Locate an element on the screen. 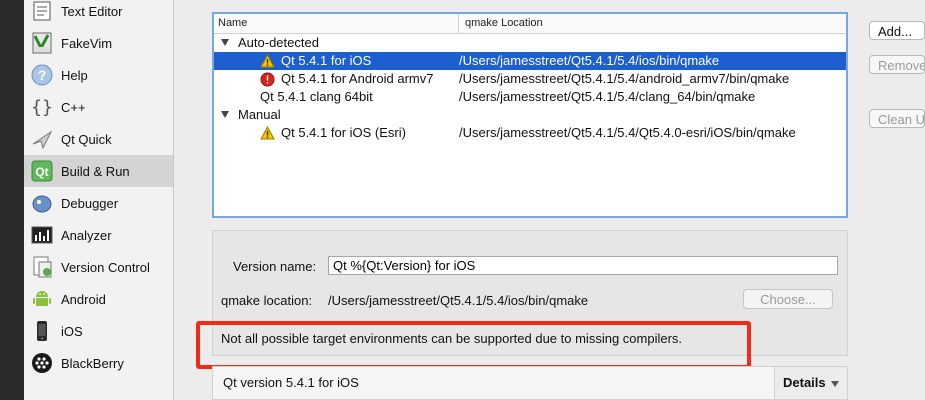 This screenshot has width=925, height=400. sidebar-item-text-editor: Text Editor is located at coordinates (98, 13).